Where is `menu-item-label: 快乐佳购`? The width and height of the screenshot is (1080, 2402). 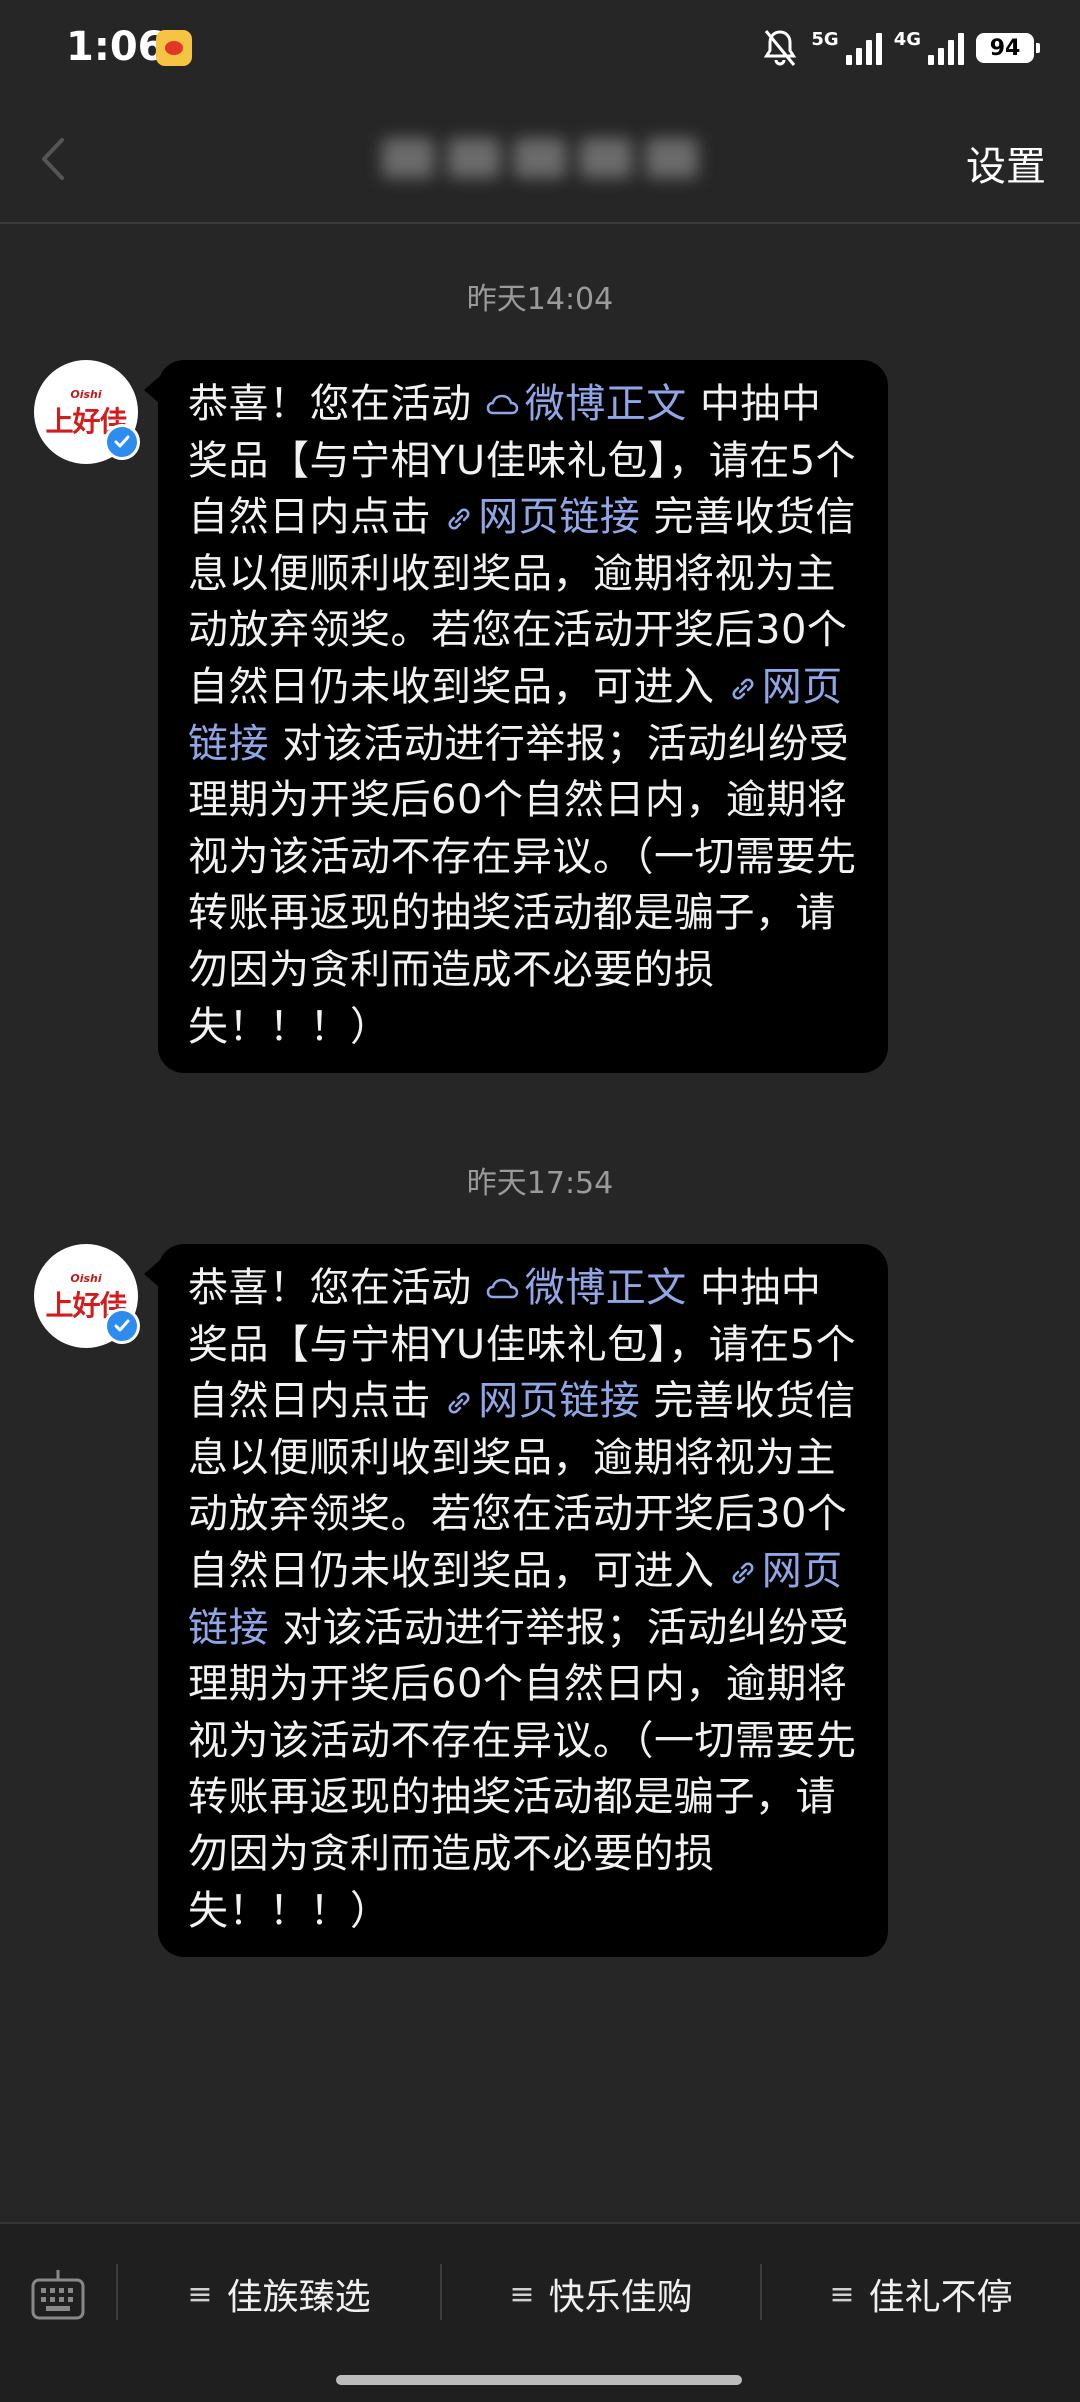
menu-item-label: 快乐佳购 is located at coordinates (620, 2297).